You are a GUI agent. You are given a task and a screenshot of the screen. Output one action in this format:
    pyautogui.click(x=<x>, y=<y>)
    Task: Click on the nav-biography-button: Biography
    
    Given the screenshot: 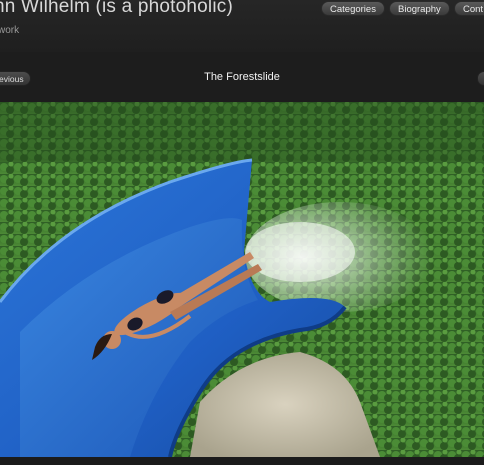 What is the action you would take?
    pyautogui.click(x=419, y=8)
    